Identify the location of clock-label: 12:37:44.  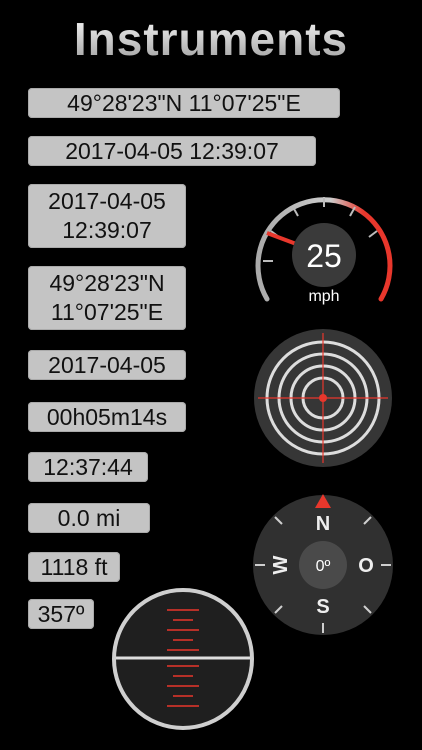
(88, 467).